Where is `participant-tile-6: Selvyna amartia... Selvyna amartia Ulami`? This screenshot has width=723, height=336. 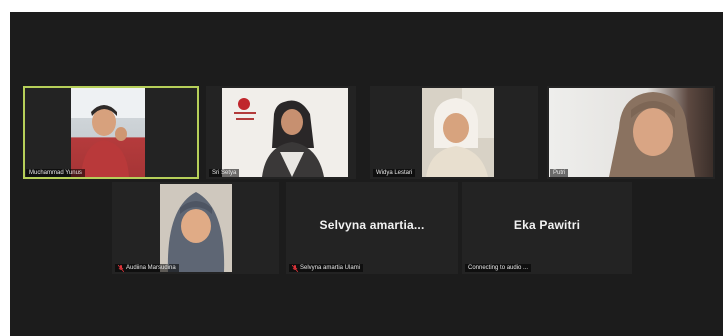 participant-tile-6: Selvyna amartia... Selvyna amartia Ulami is located at coordinates (372, 228).